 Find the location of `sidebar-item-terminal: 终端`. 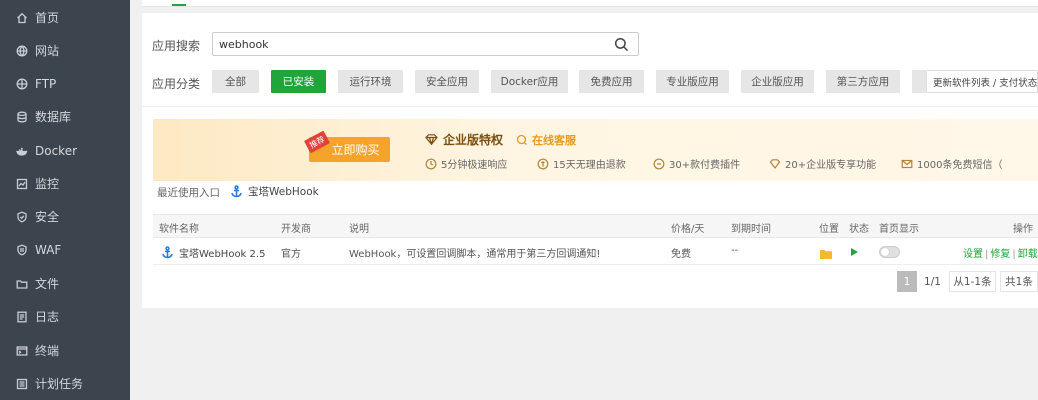

sidebar-item-terminal: 终端 is located at coordinates (65, 350).